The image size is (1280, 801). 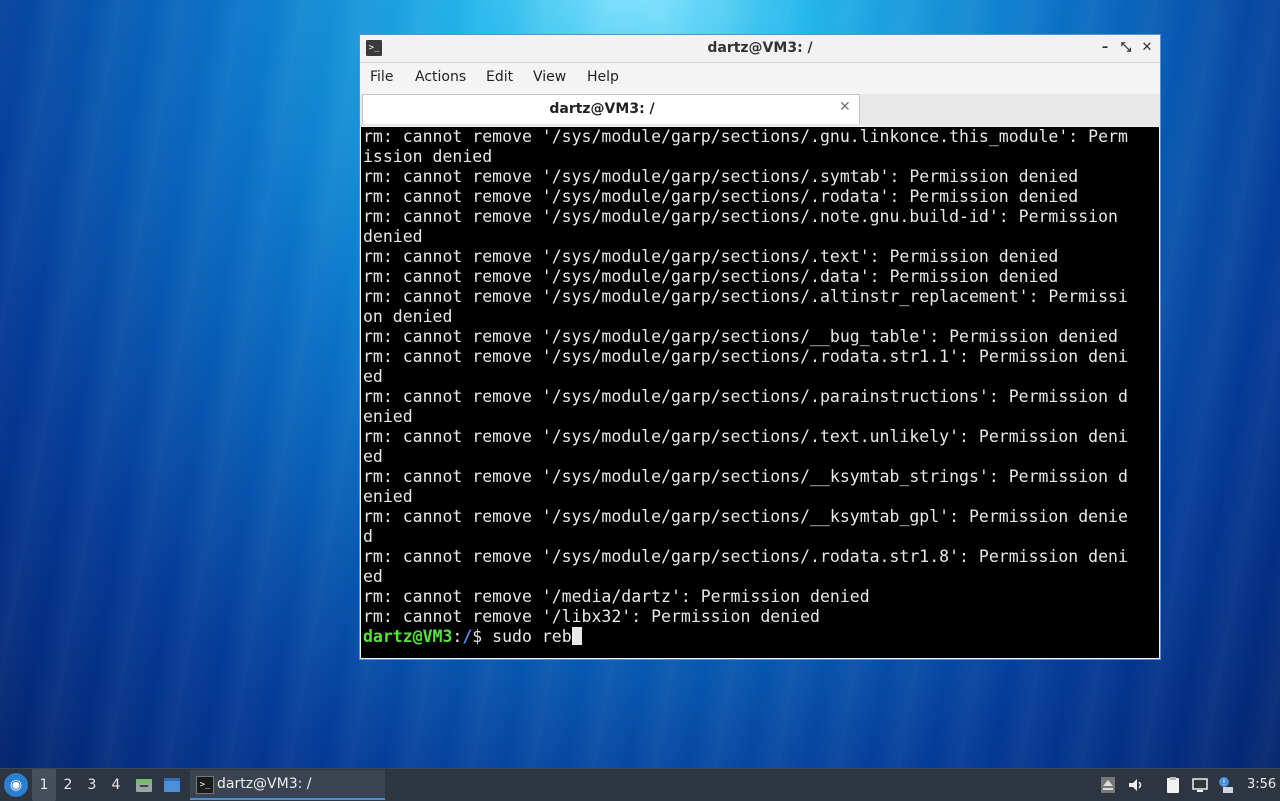 What do you see at coordinates (467, 636) in the screenshot?
I see `prompt-path: /` at bounding box center [467, 636].